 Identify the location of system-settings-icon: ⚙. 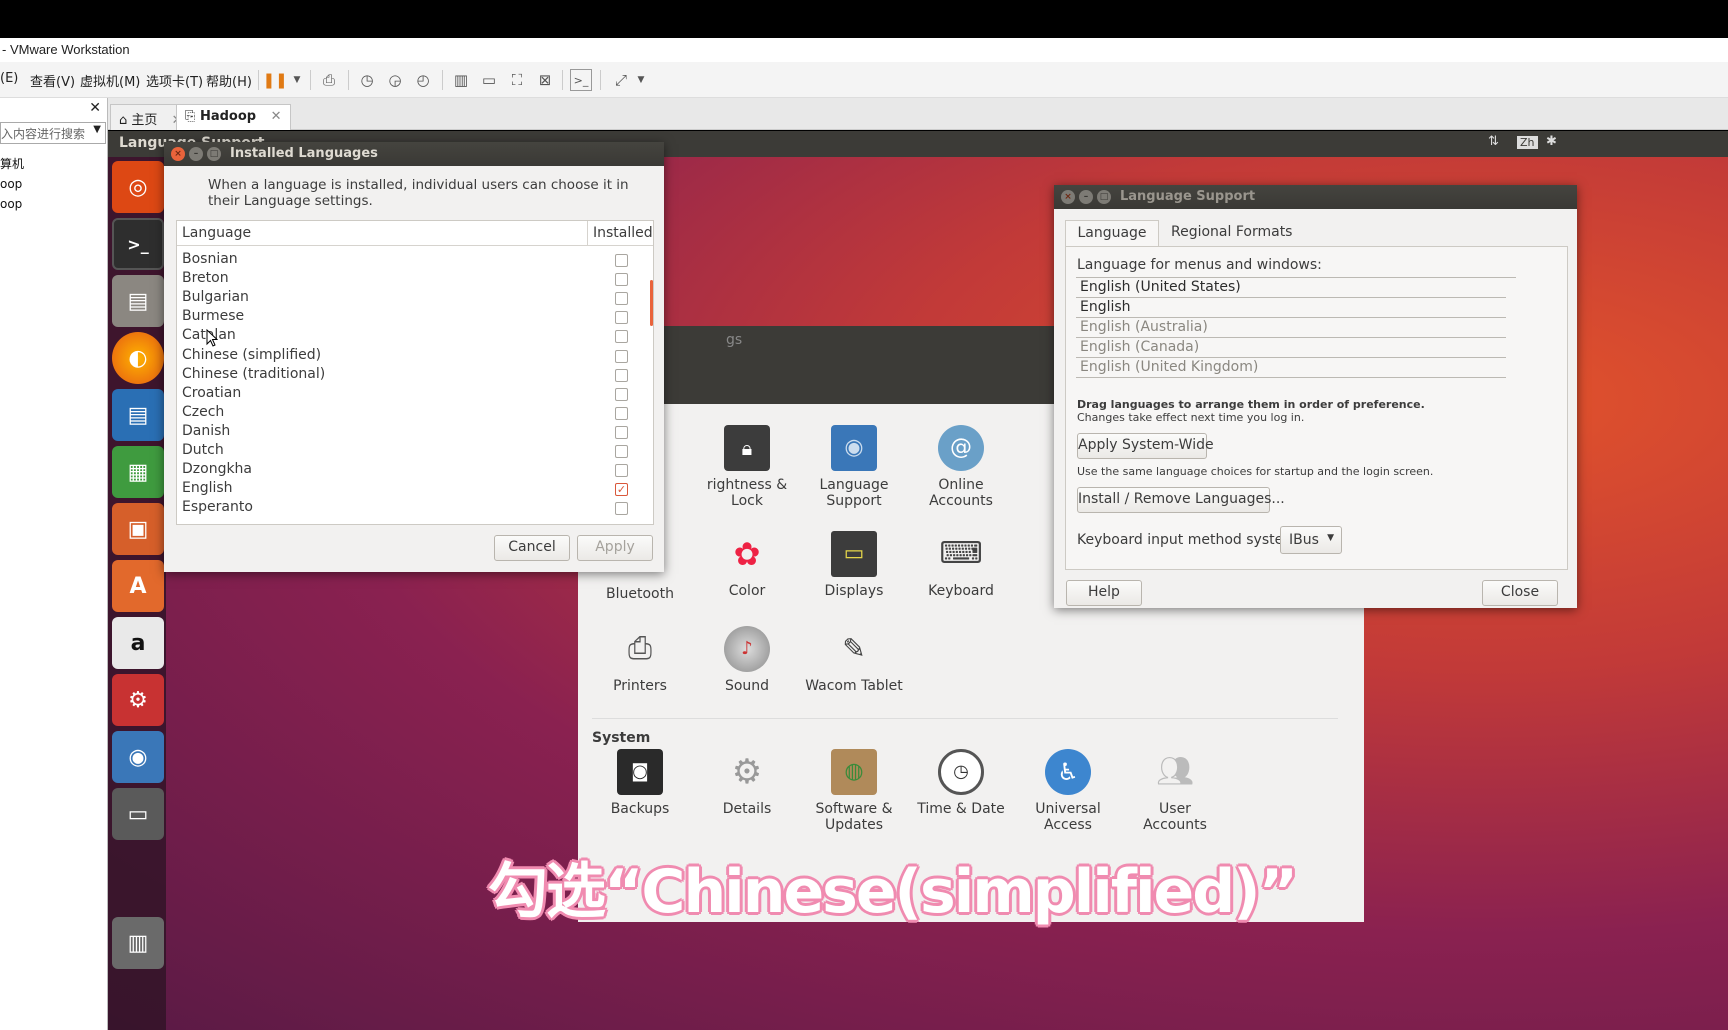
(138, 700).